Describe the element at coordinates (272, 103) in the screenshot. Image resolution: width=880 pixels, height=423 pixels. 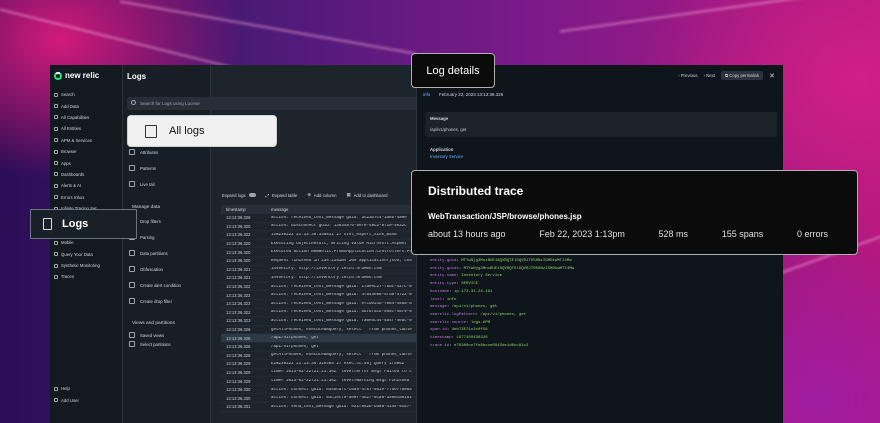
I see `search-input: Search for Logs using Lucene` at that location.